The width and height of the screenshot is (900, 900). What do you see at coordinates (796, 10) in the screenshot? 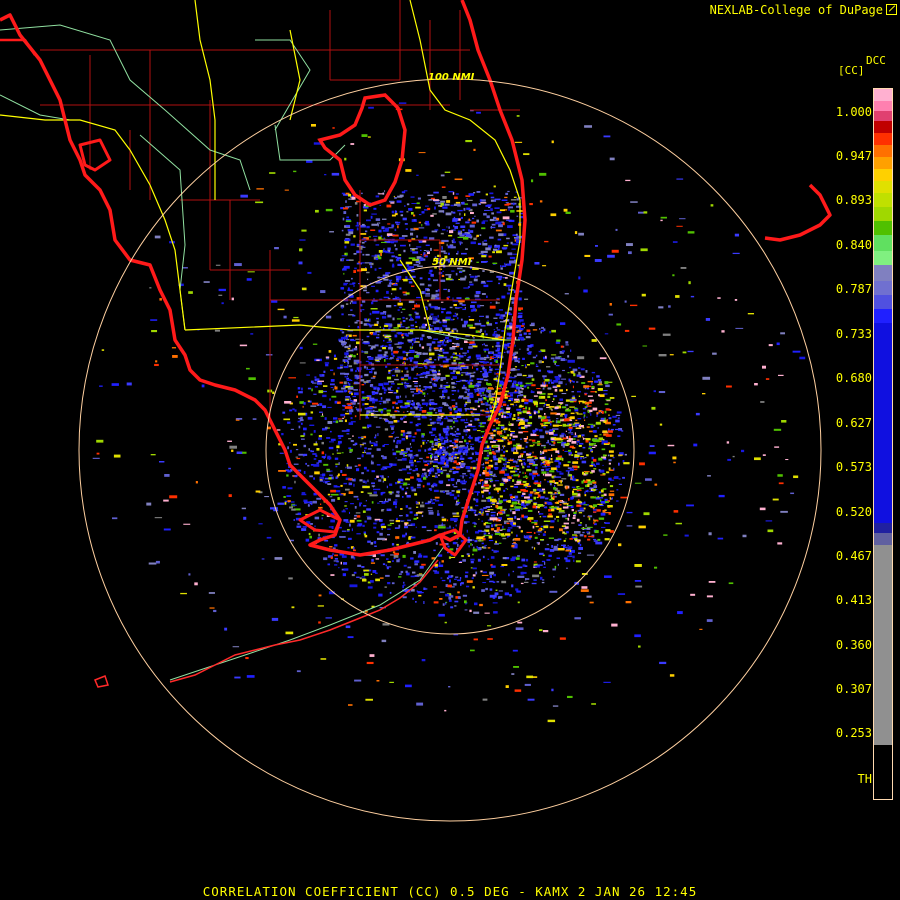
I see `credit-text: NEXLAB-College of DuPage` at bounding box center [796, 10].